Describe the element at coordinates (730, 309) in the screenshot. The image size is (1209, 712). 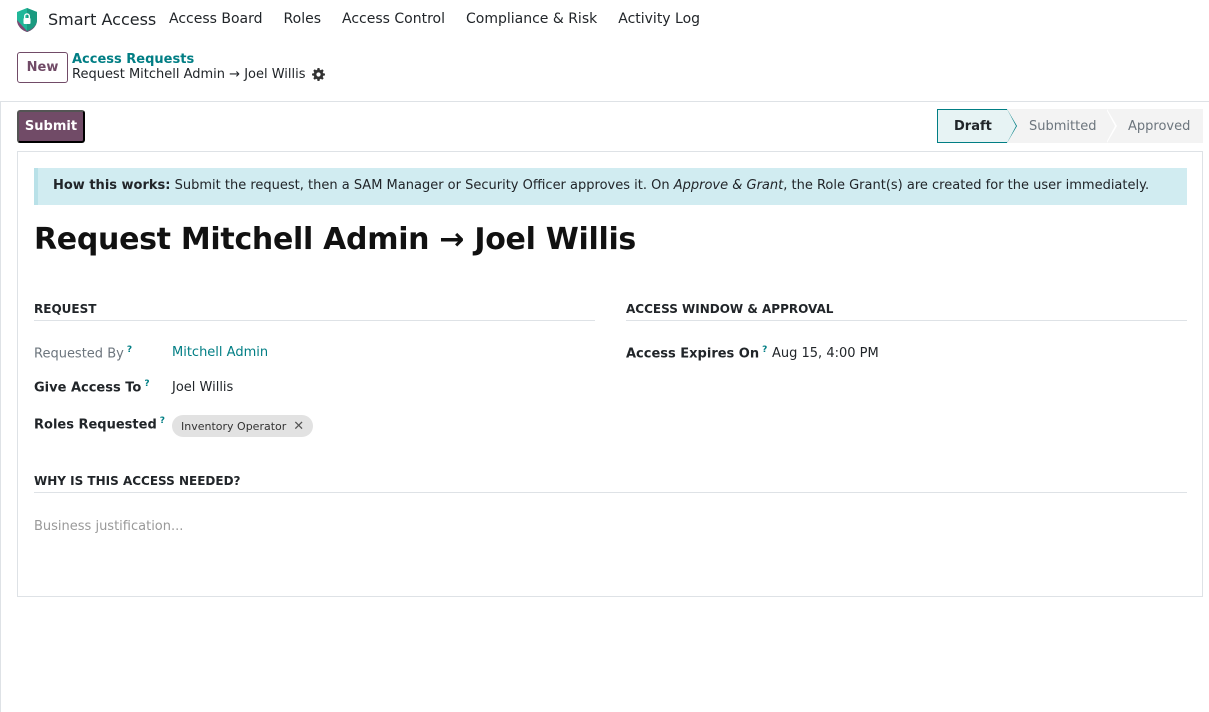
I see `section-title-access-window: ACCESS WINDOW & APPROVAL` at that location.